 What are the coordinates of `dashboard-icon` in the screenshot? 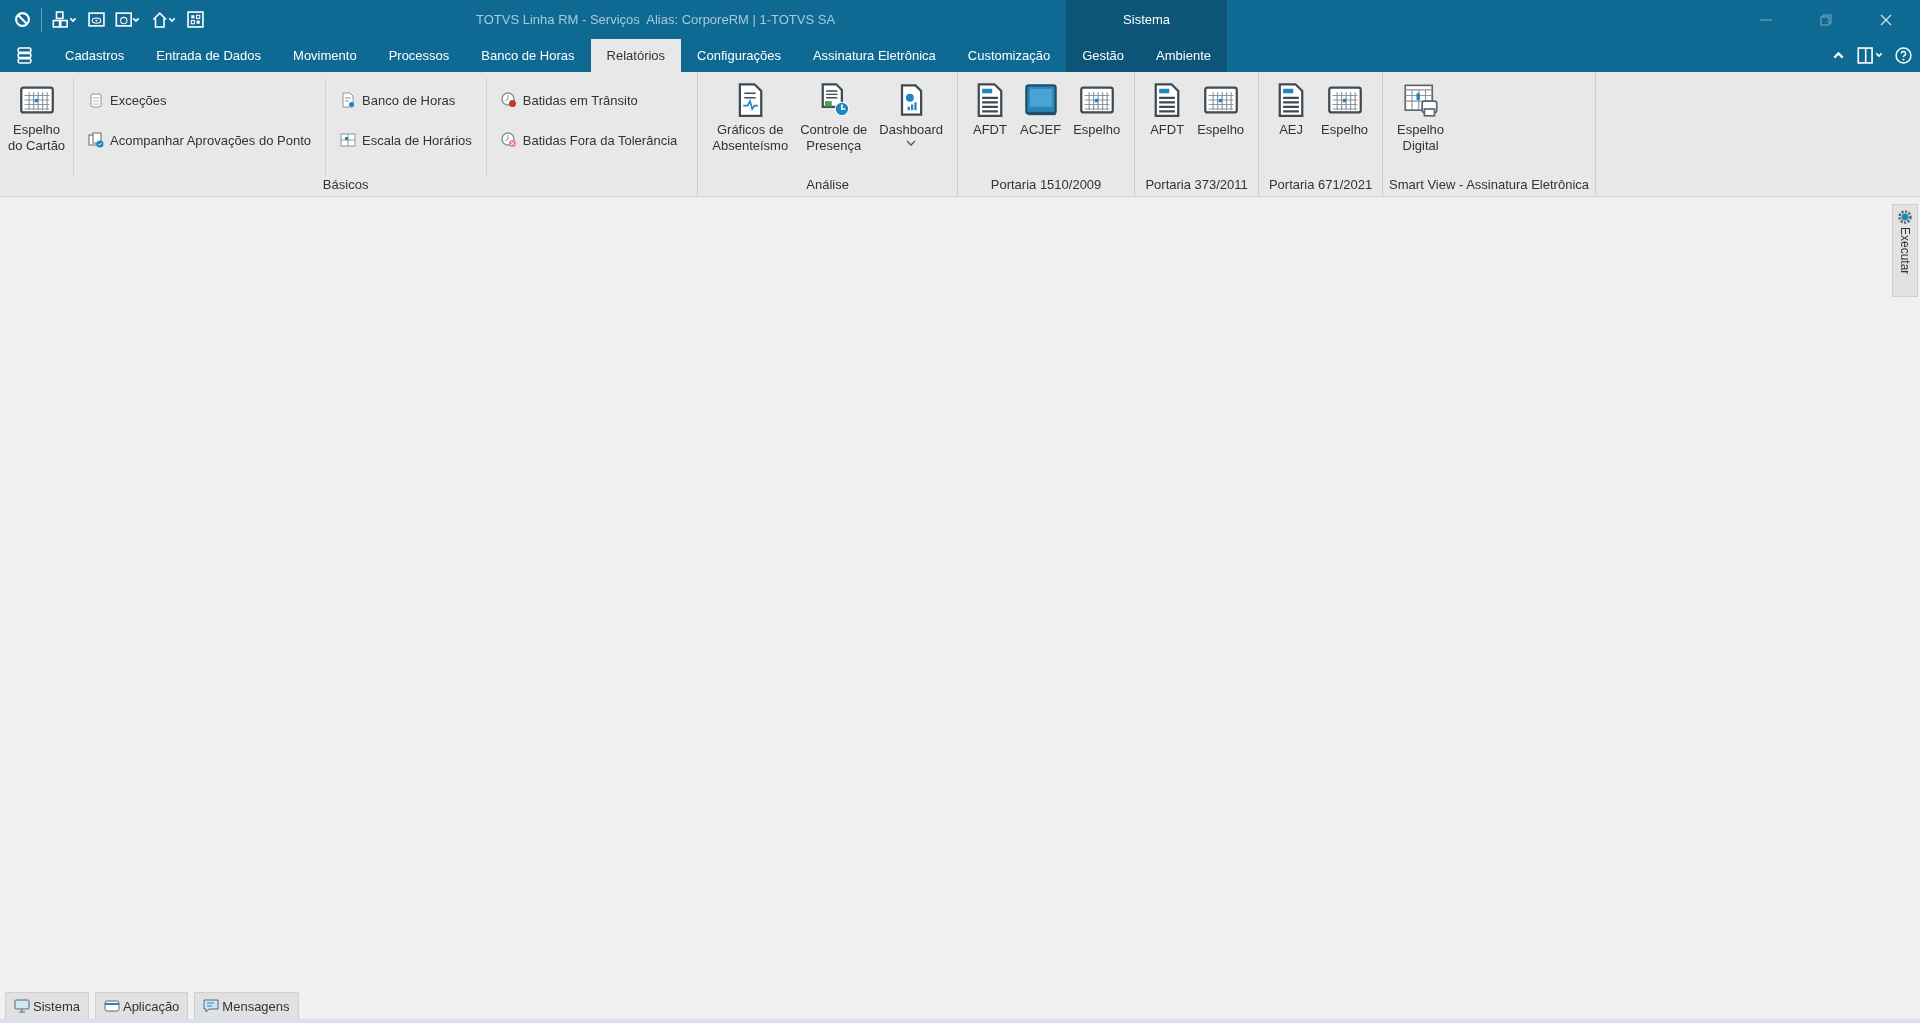 It's located at (195, 19).